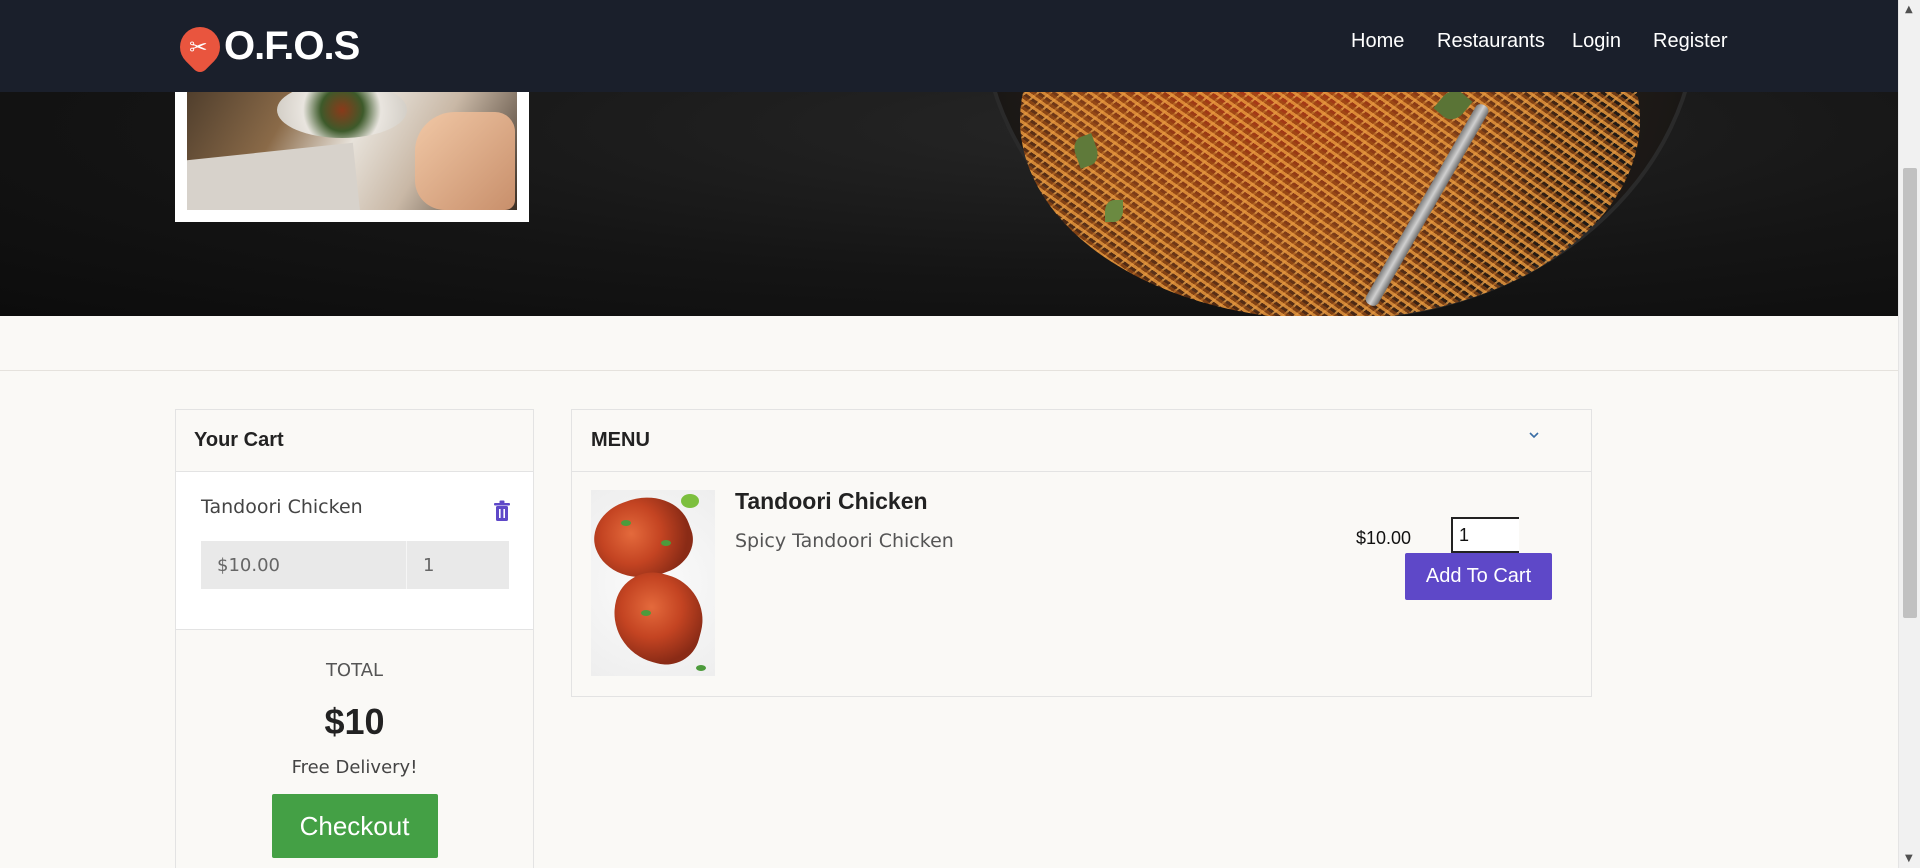 This screenshot has width=1920, height=868. What do you see at coordinates (1081, 441) in the screenshot?
I see `menu-header: MENU` at bounding box center [1081, 441].